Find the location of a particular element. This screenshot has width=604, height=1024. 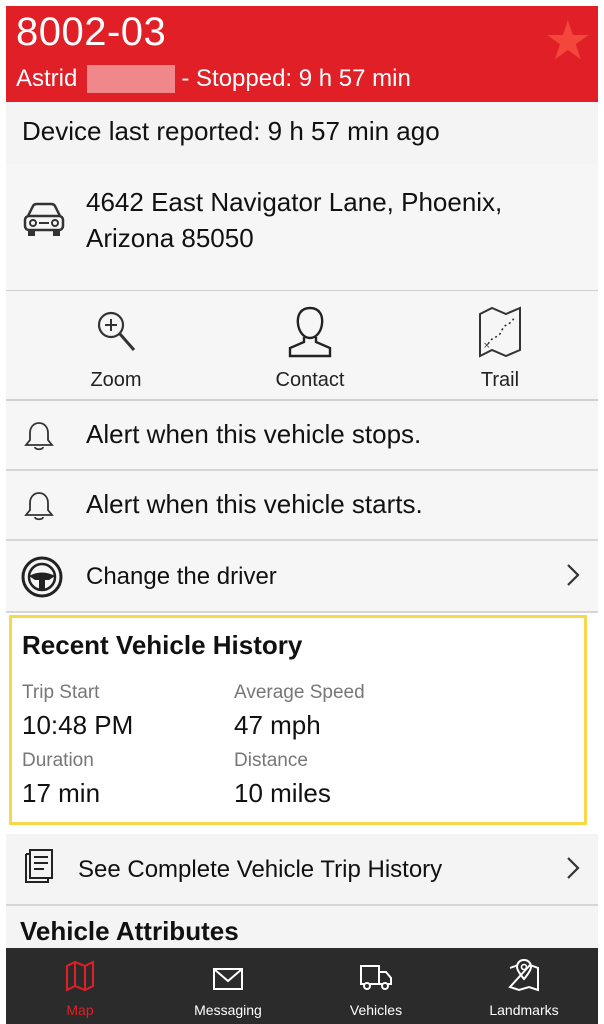

tab-landmarks: Landmarks is located at coordinates (524, 986).